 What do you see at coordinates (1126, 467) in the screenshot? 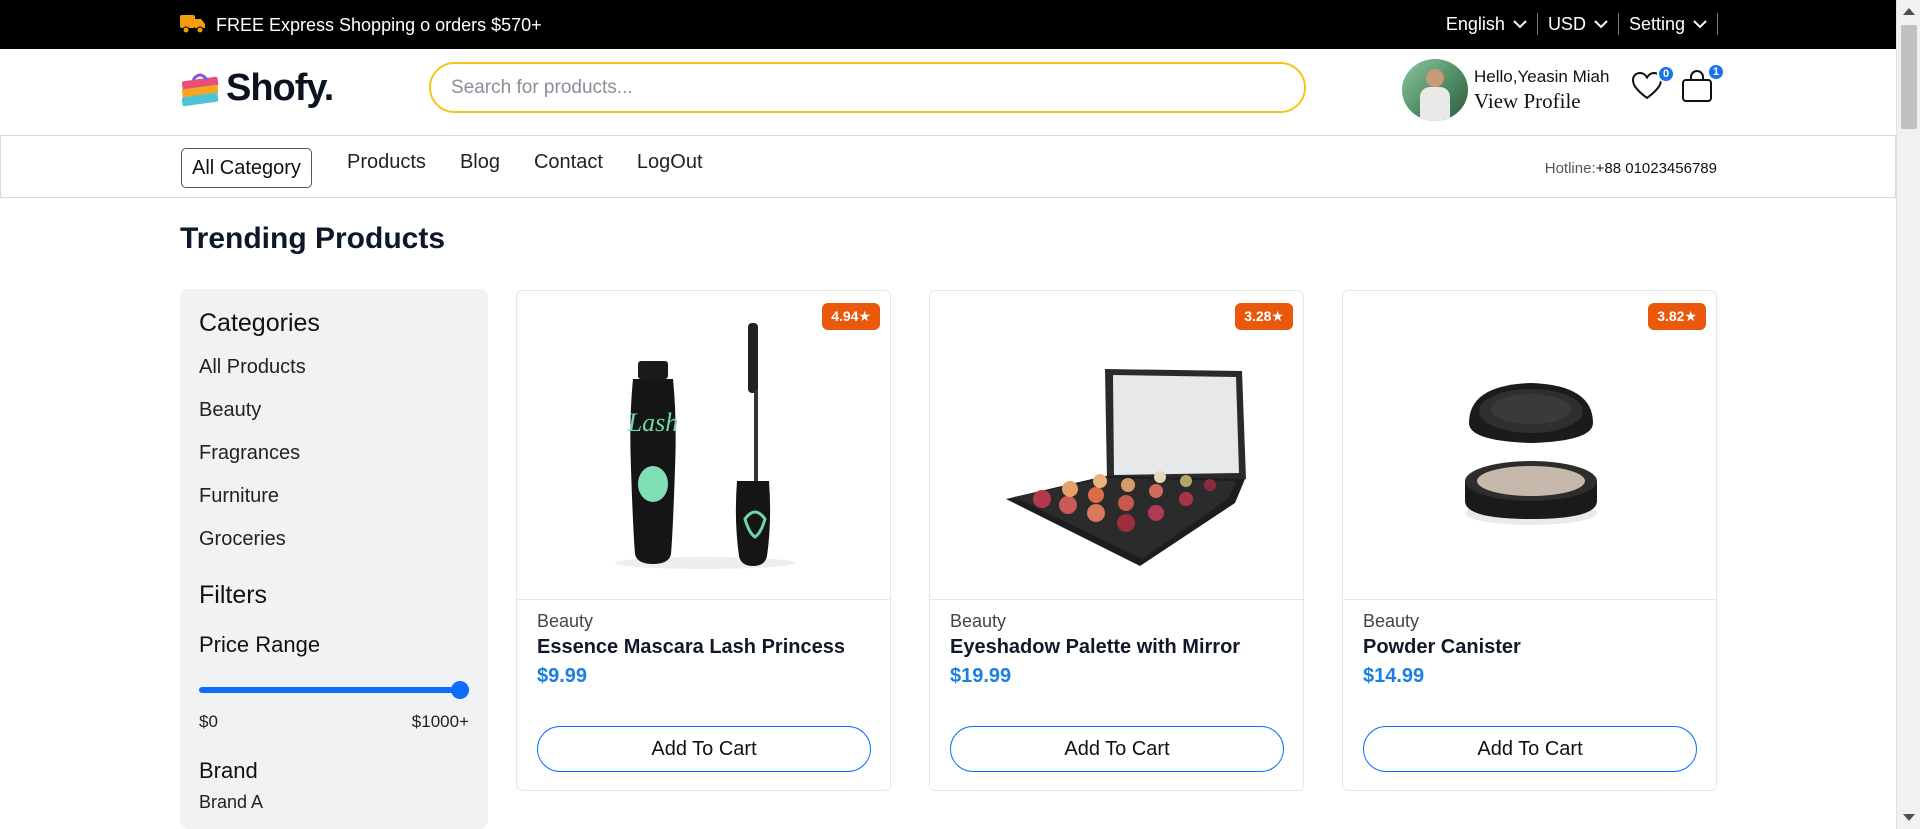
I see `eyeshadow-palette-image` at bounding box center [1126, 467].